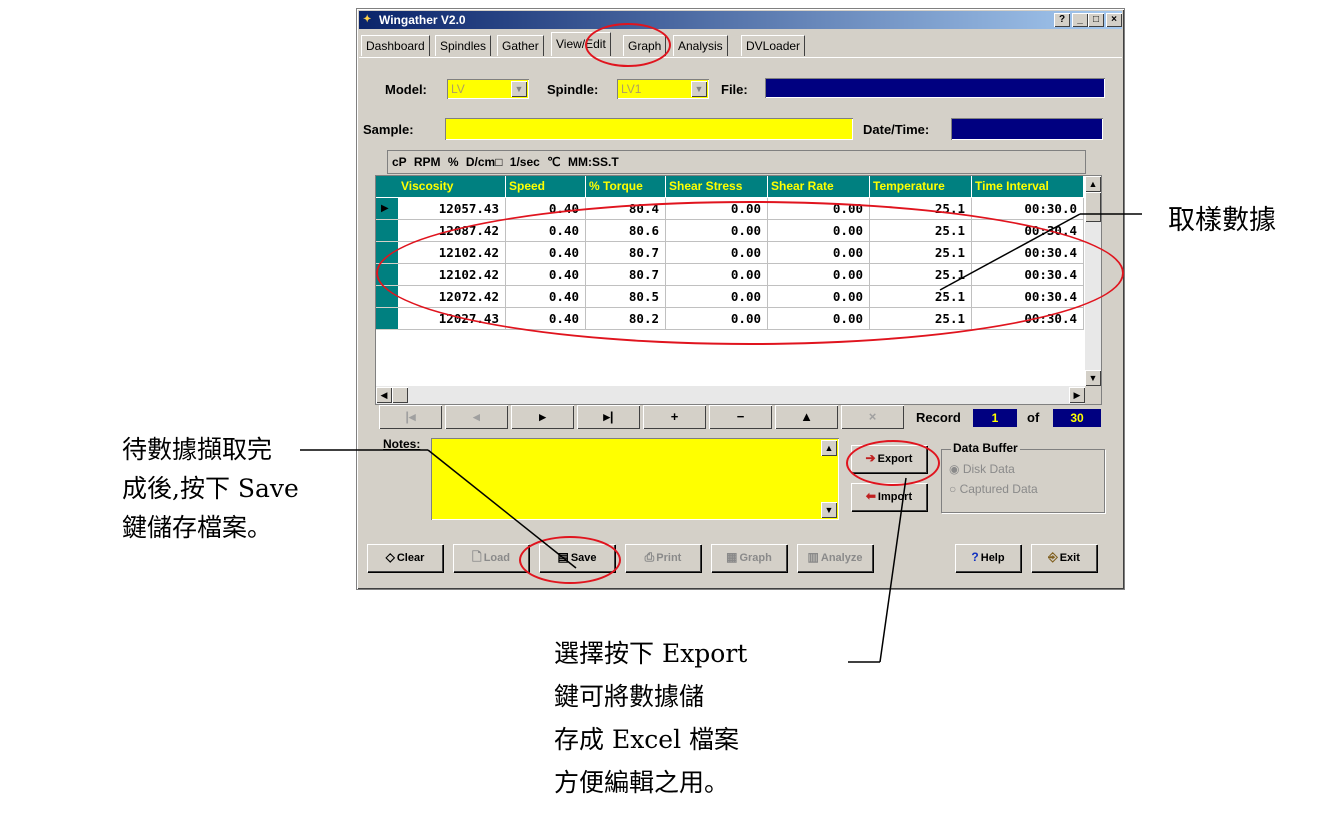  I want to click on bottom-annotation-line: 存成 Excel 檔案, so click(647, 739).